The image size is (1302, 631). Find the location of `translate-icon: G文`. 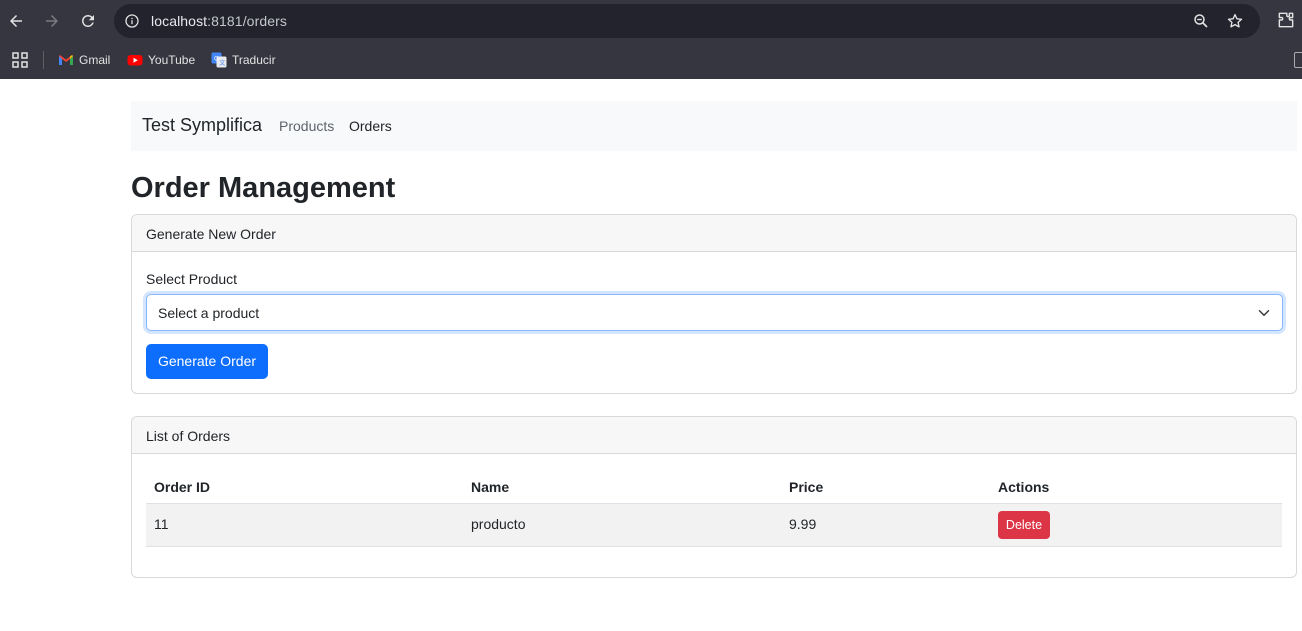

translate-icon: G文 is located at coordinates (219, 60).